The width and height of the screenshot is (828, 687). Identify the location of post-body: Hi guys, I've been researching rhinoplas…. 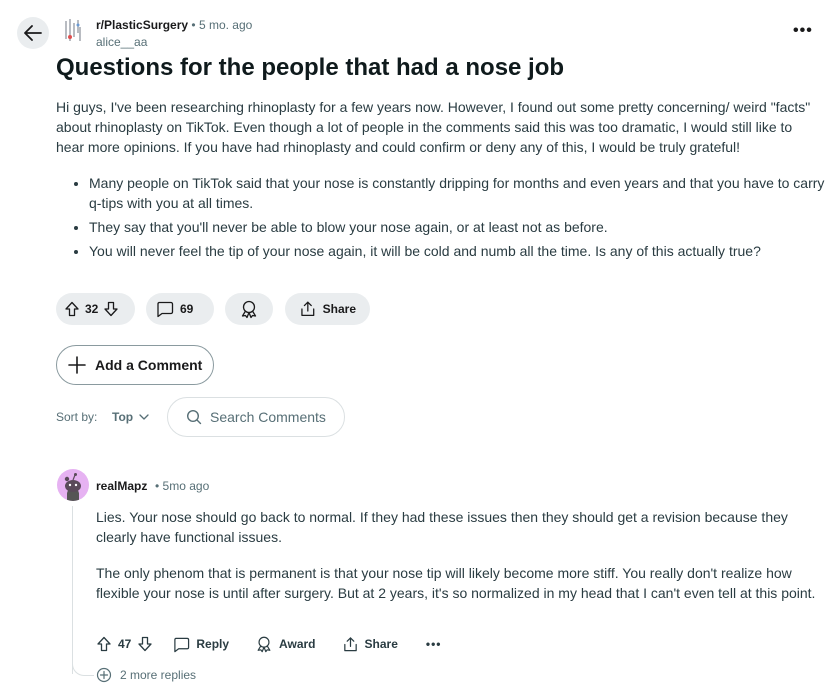
(433, 127).